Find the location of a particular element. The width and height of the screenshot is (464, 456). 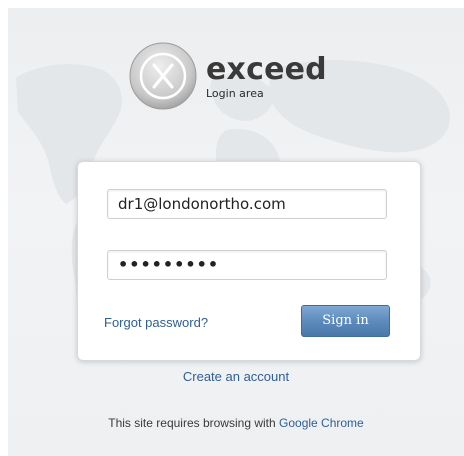

google-chrome-link: Google Chrome is located at coordinates (321, 423).